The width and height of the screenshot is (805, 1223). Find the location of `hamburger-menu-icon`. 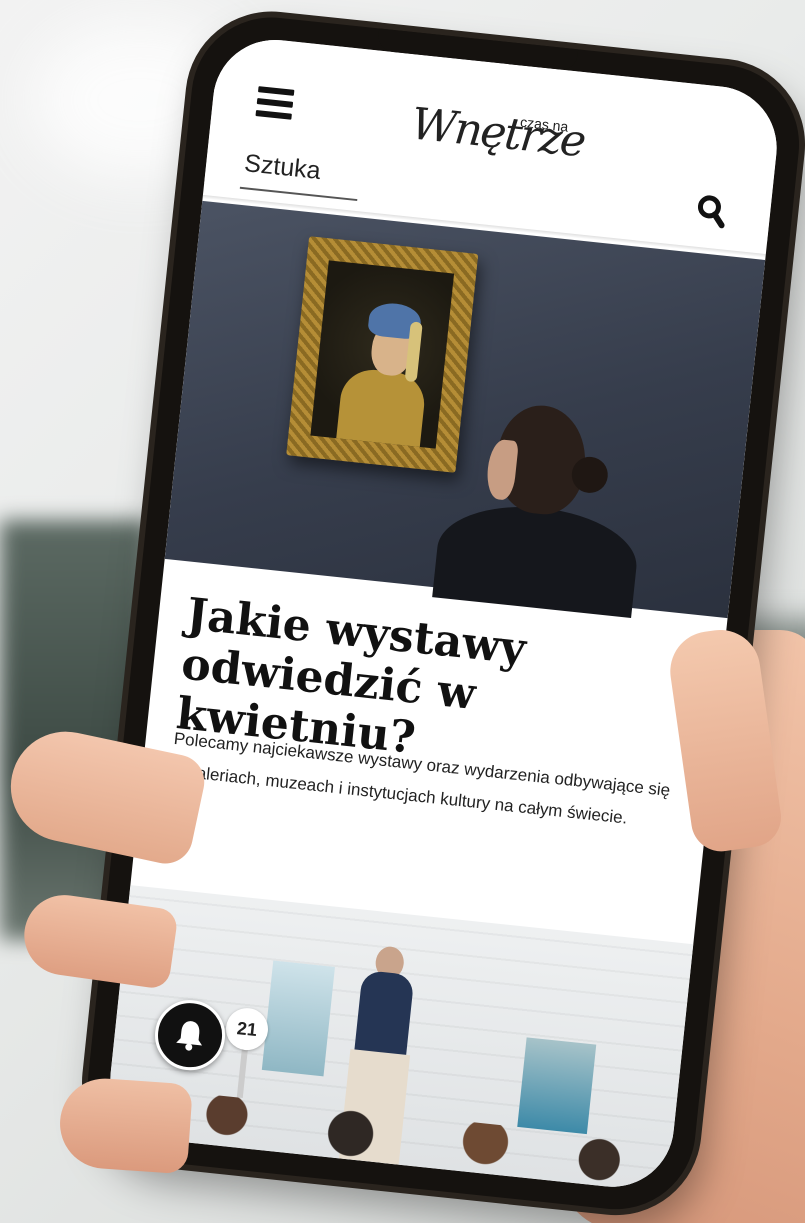

hamburger-menu-icon is located at coordinates (275, 104).